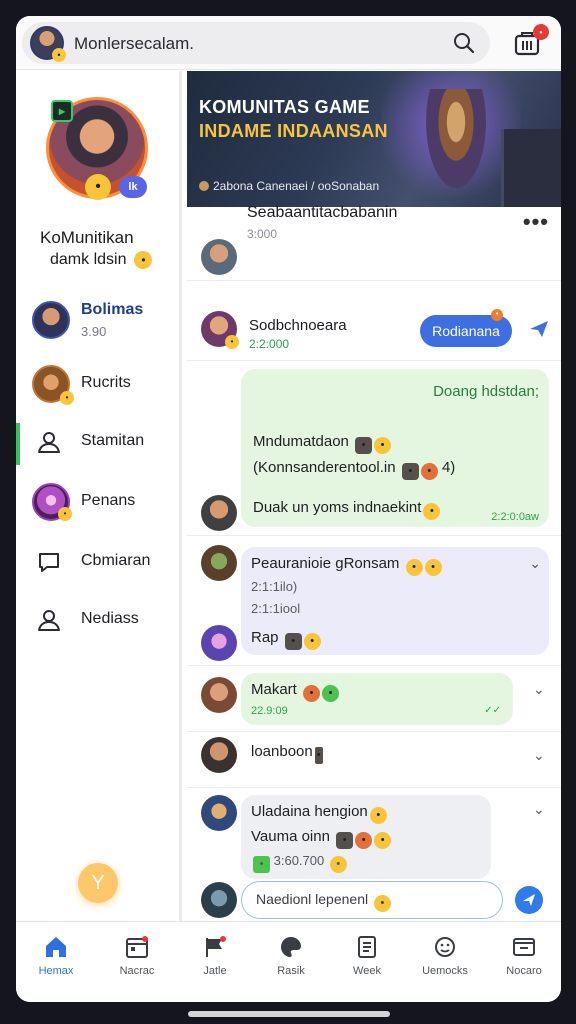 This screenshot has width=576, height=1024. What do you see at coordinates (284, 107) in the screenshot?
I see `banner-title: KOMUNITAS GAME` at bounding box center [284, 107].